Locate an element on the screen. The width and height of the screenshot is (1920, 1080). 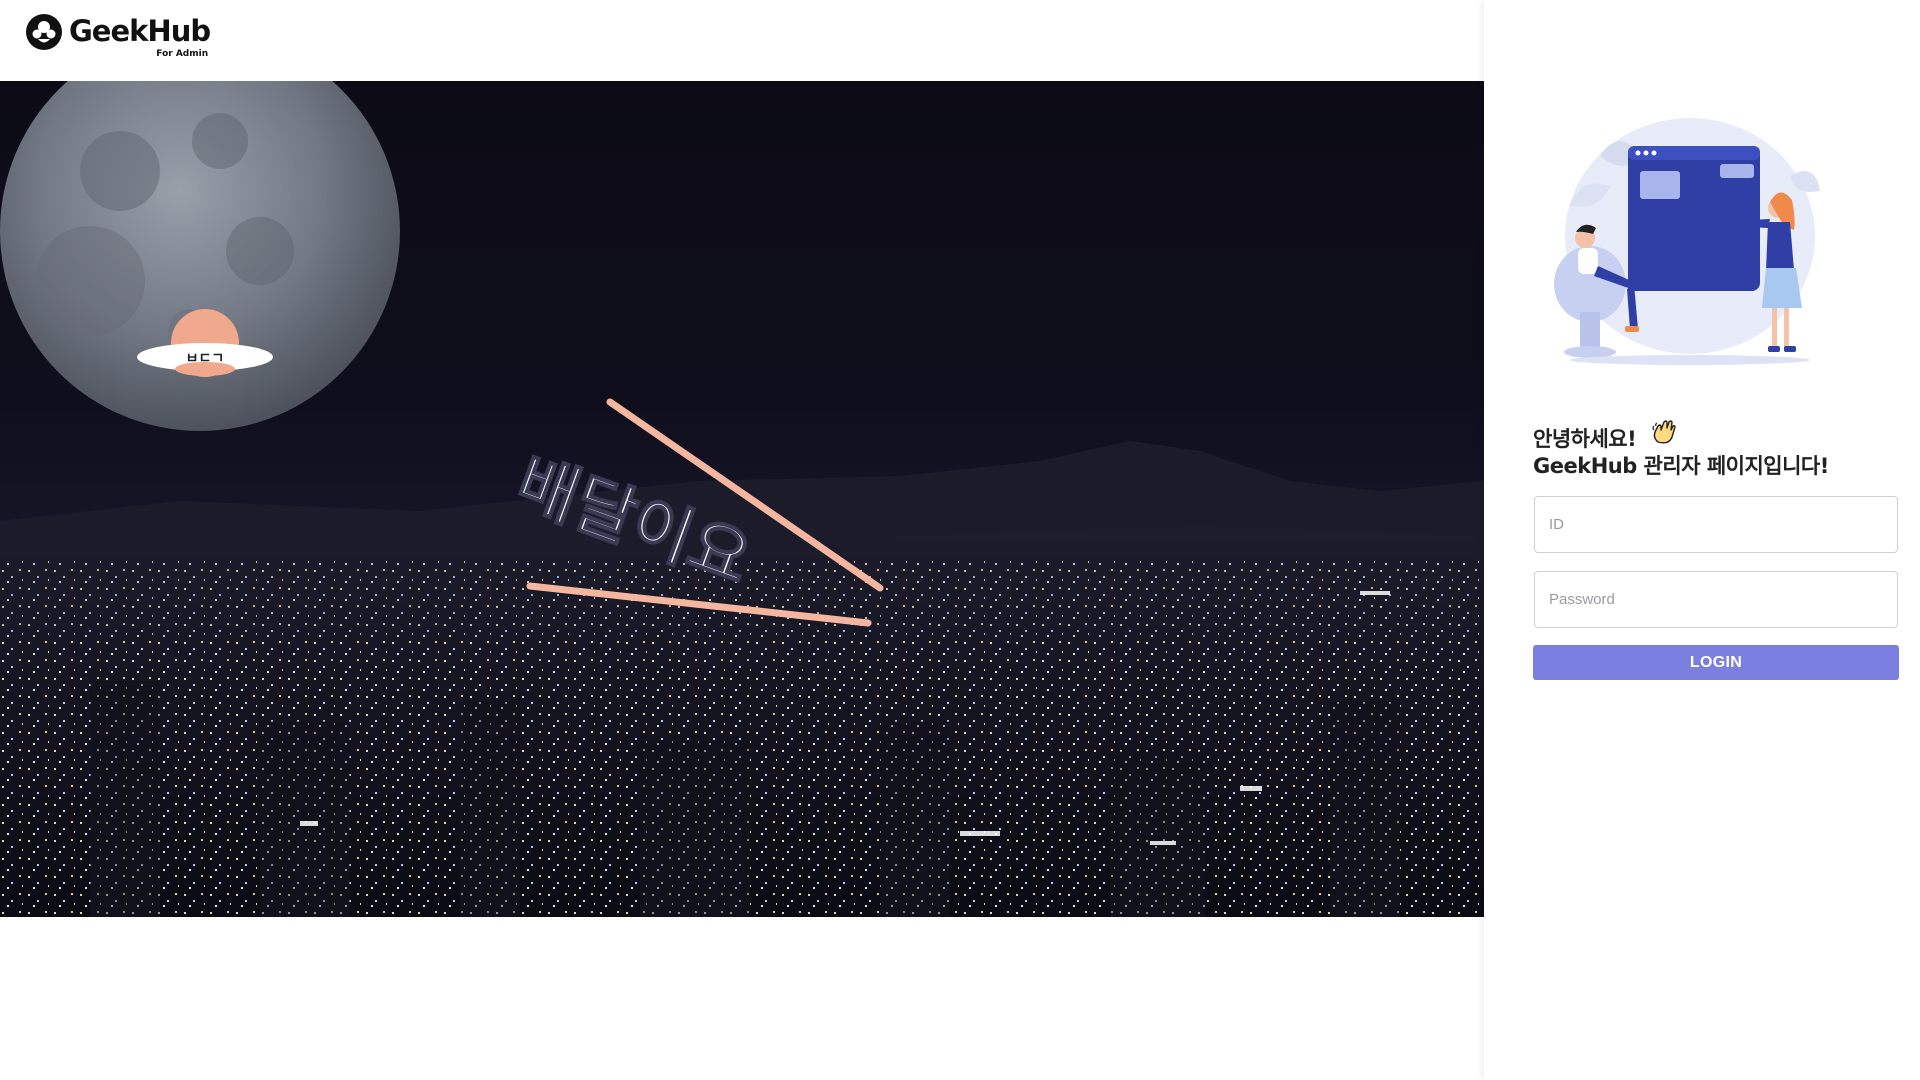
login-button: LOGIN is located at coordinates (1716, 662).